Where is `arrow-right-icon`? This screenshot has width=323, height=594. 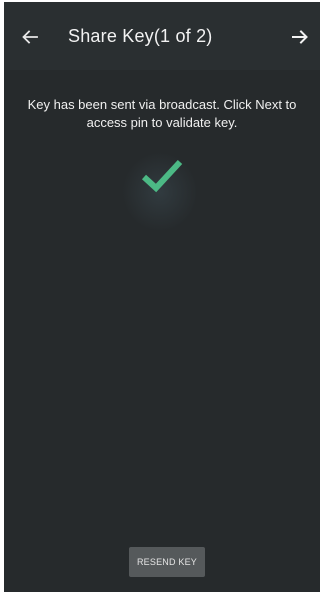 arrow-right-icon is located at coordinates (300, 37).